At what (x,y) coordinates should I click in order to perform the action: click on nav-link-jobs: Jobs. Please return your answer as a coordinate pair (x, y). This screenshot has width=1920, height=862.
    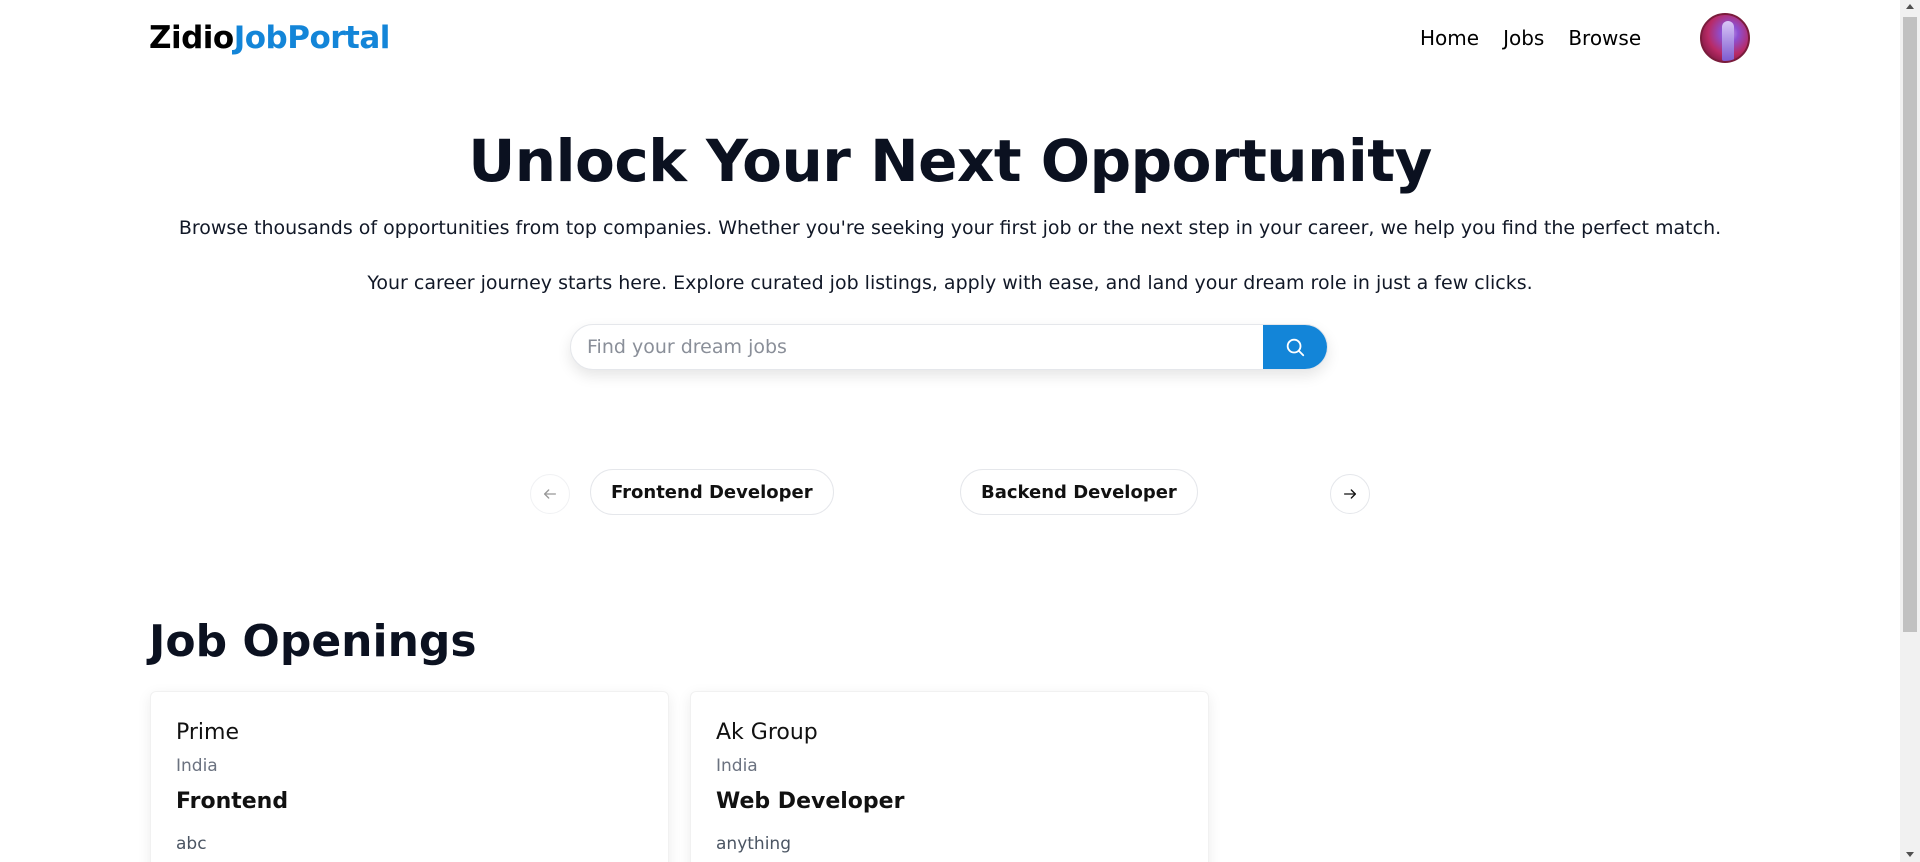
    Looking at the image, I should click on (1523, 38).